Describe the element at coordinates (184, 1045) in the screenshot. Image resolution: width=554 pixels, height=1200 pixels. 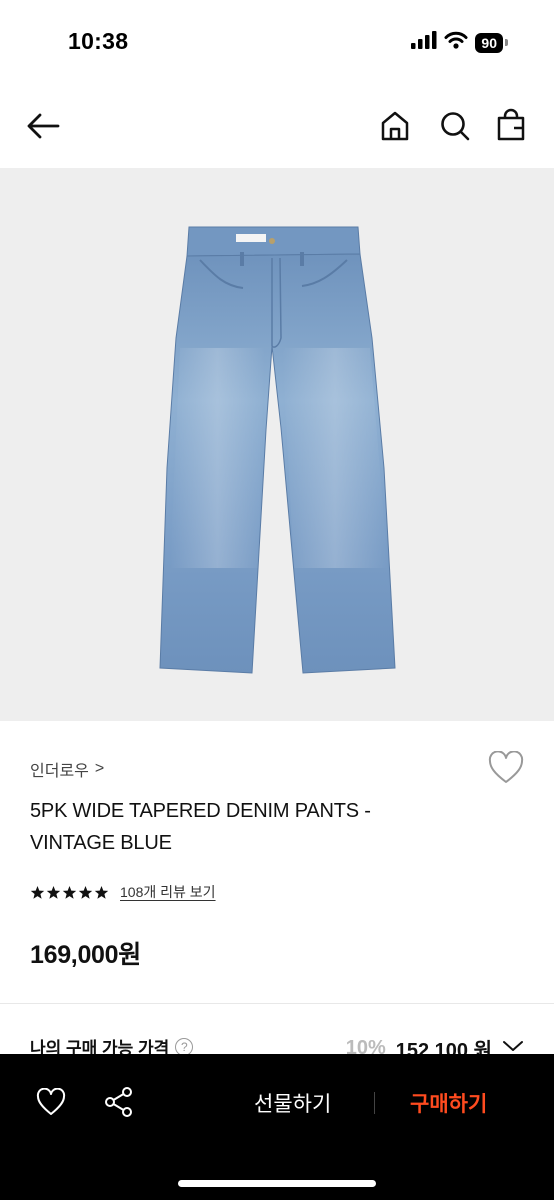
I see `help-icon: ?` at that location.